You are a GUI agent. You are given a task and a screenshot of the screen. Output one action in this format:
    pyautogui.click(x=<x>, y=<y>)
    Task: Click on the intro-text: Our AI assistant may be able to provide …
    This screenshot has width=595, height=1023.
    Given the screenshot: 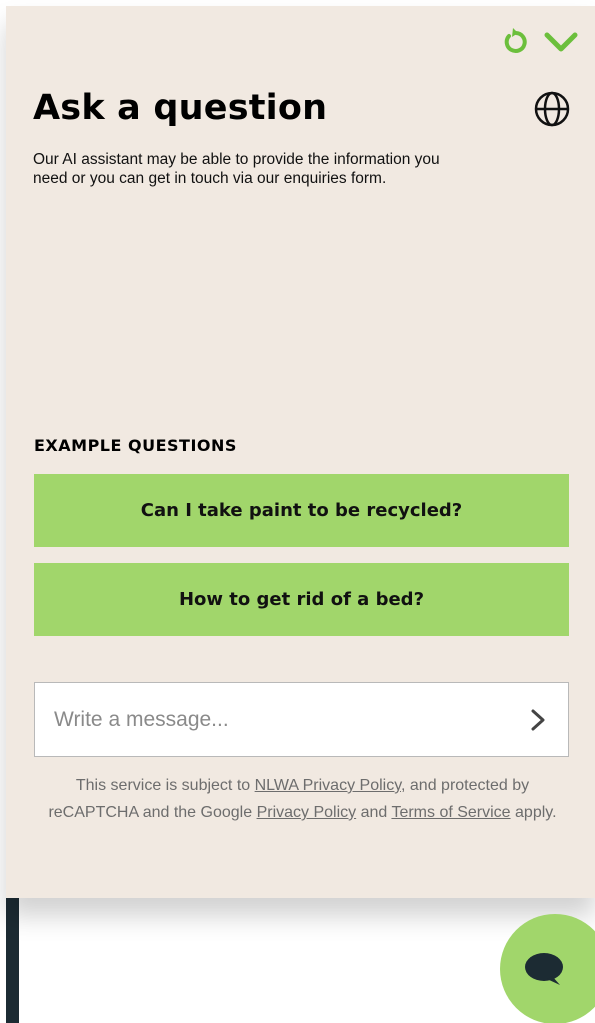 What is the action you would take?
    pyautogui.click(x=236, y=169)
    